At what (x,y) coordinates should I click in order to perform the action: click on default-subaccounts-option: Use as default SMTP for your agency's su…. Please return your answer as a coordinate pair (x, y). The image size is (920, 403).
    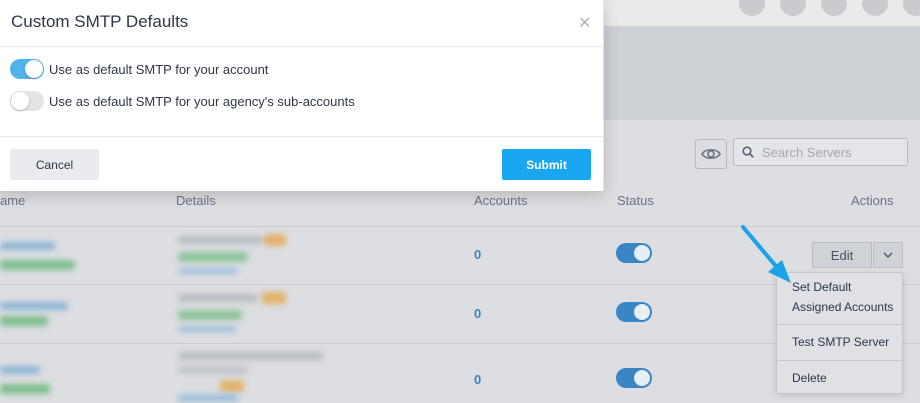
    Looking at the image, I should click on (182, 101).